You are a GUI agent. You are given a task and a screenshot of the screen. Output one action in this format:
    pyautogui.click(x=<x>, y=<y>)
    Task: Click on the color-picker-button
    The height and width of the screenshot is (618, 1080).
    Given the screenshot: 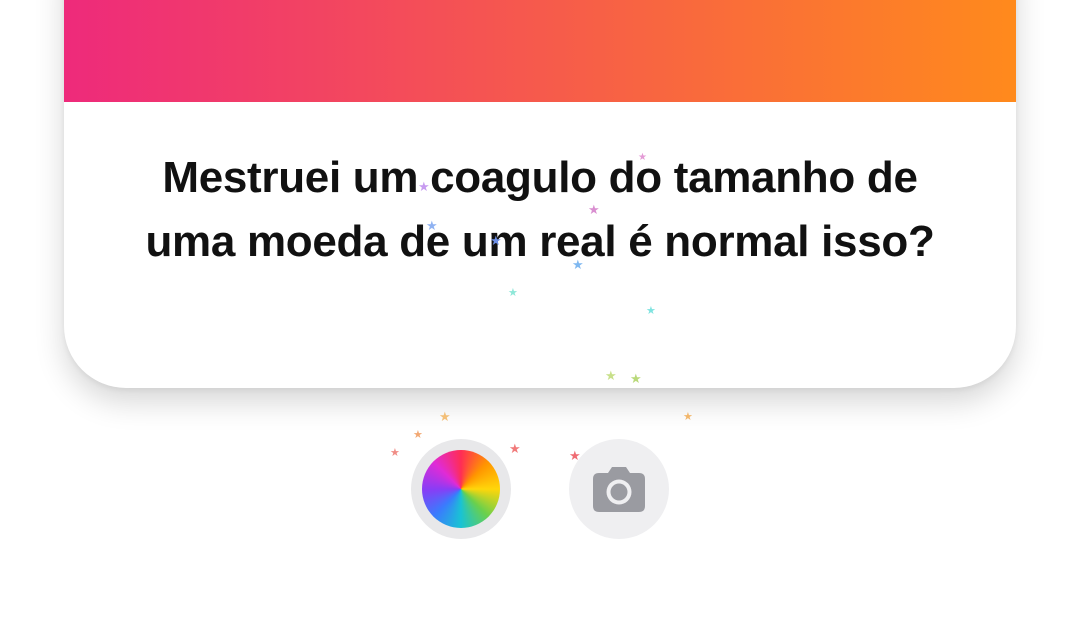 What is the action you would take?
    pyautogui.click(x=461, y=489)
    